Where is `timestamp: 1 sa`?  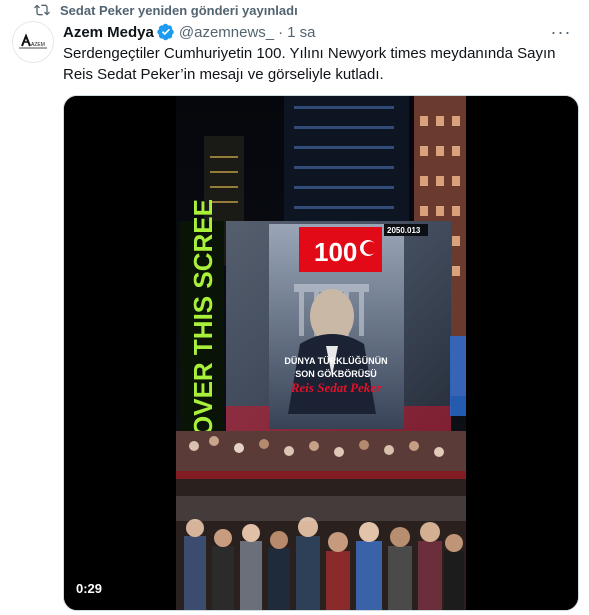
timestamp: 1 sa is located at coordinates (301, 32).